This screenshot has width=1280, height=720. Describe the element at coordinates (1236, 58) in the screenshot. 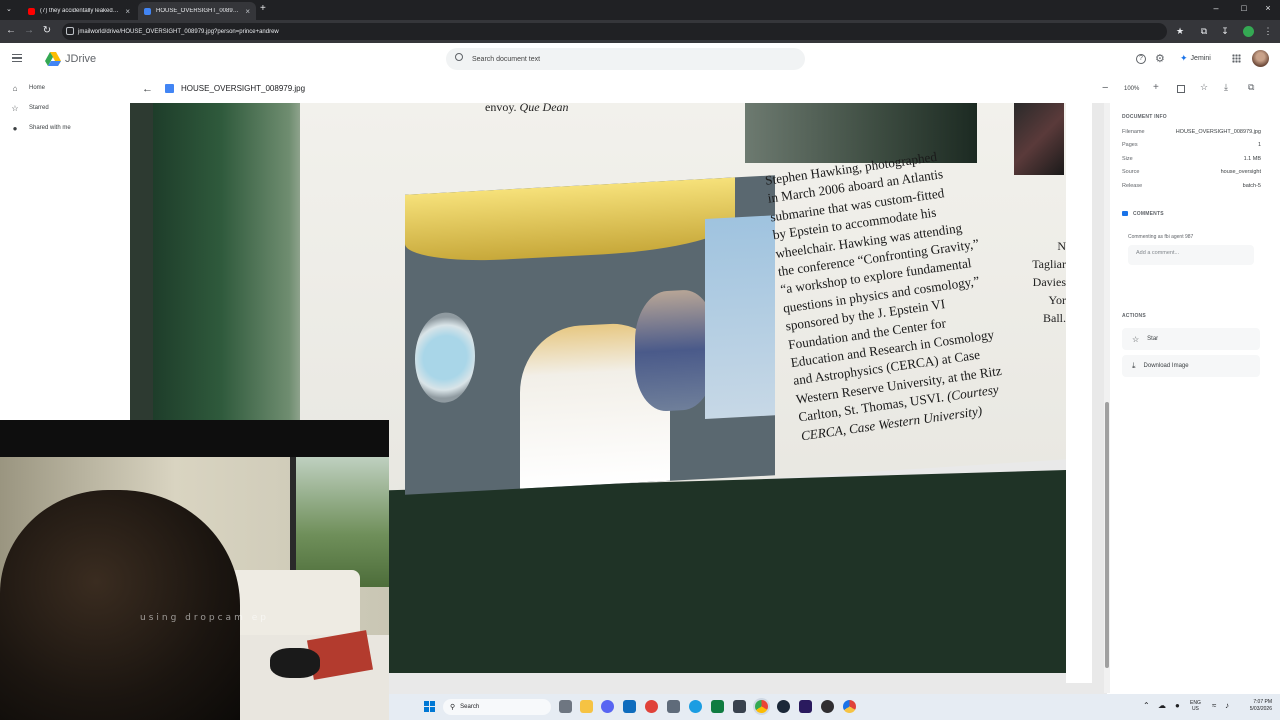

I see `apps-grid-icon` at that location.